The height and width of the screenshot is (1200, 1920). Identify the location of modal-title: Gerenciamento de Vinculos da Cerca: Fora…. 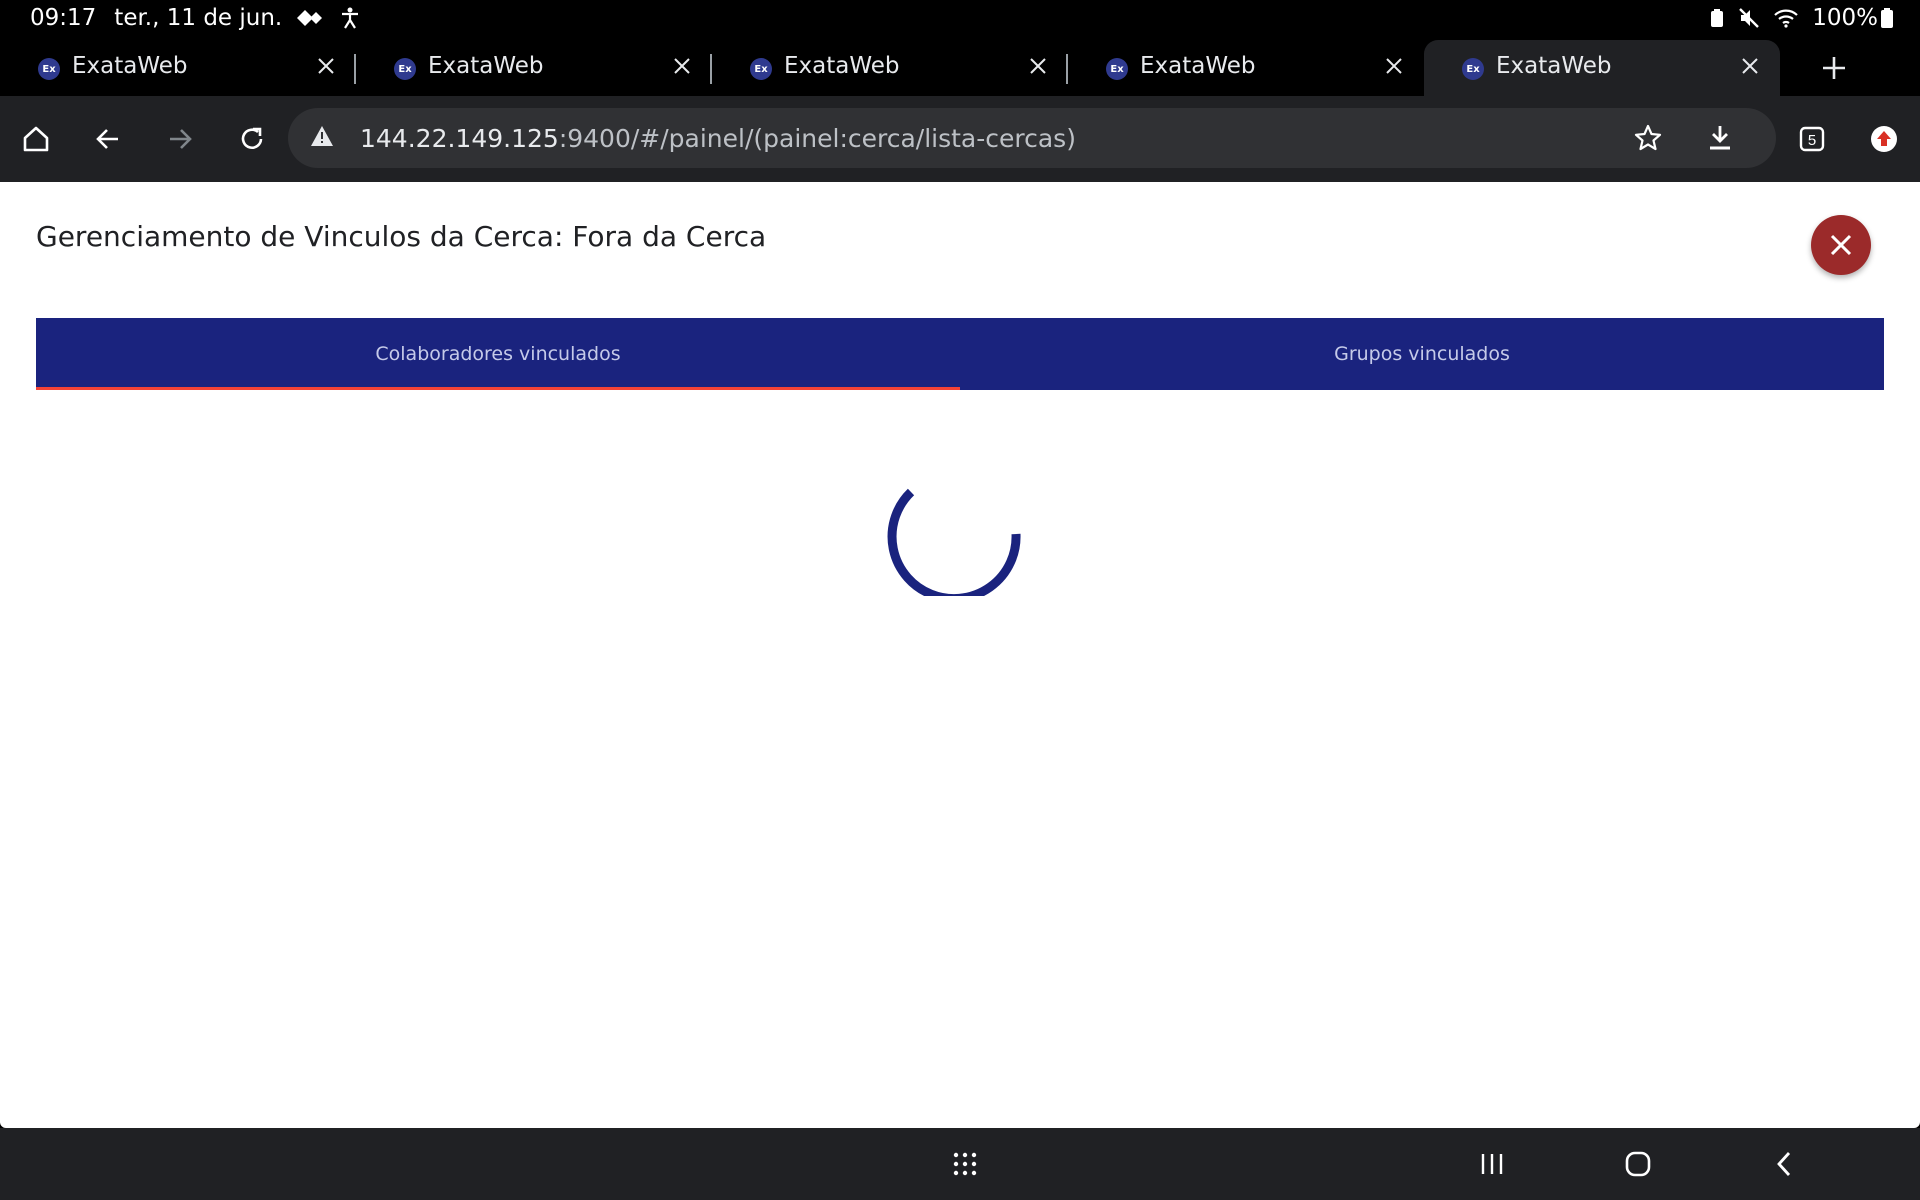
(401, 236).